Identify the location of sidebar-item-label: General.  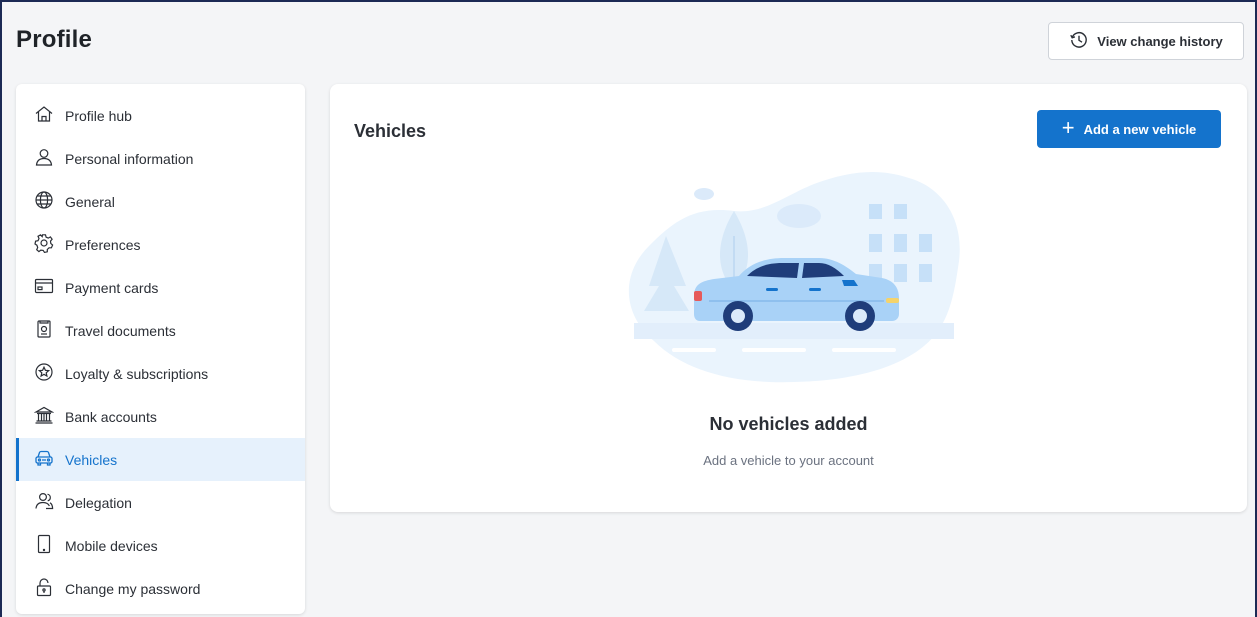
(90, 201).